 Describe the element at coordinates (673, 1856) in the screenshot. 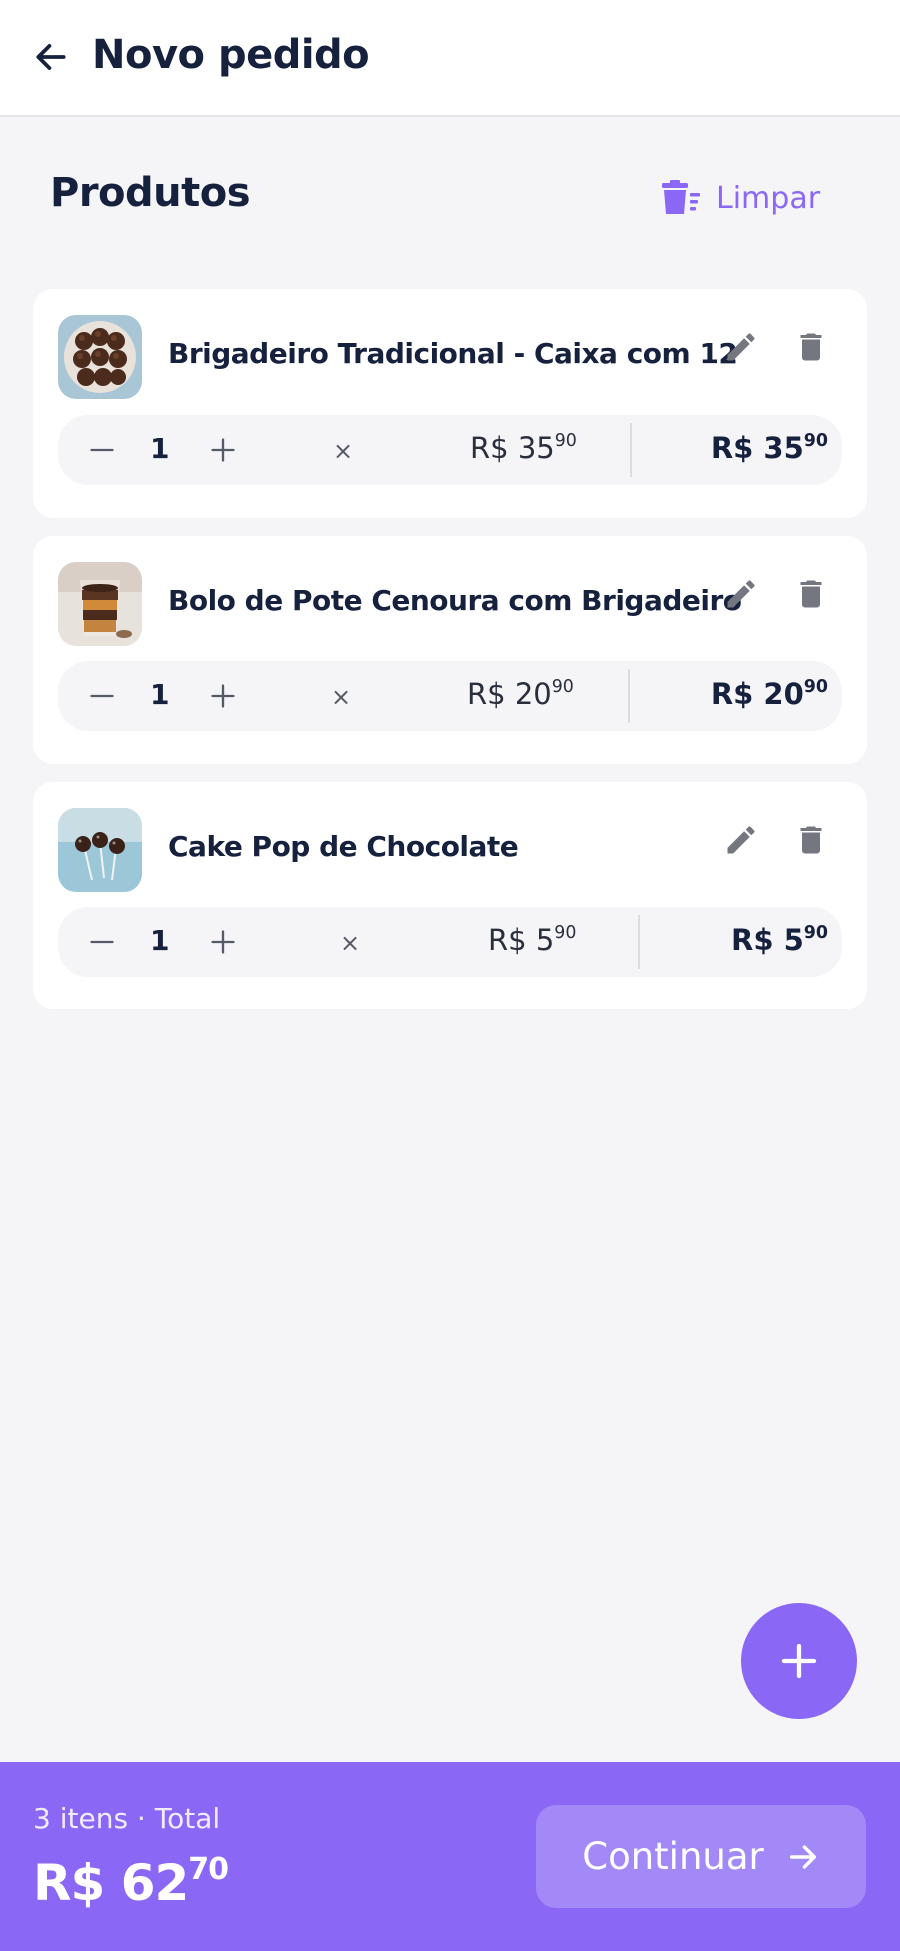

I see `continue-label: Continuar` at that location.